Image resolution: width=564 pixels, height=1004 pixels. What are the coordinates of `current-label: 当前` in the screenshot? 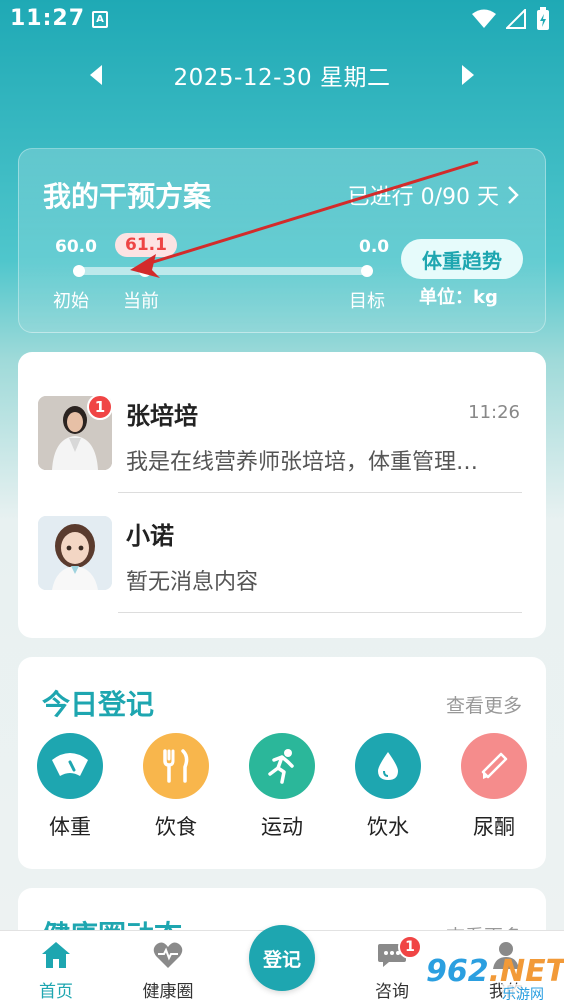 It's located at (141, 301).